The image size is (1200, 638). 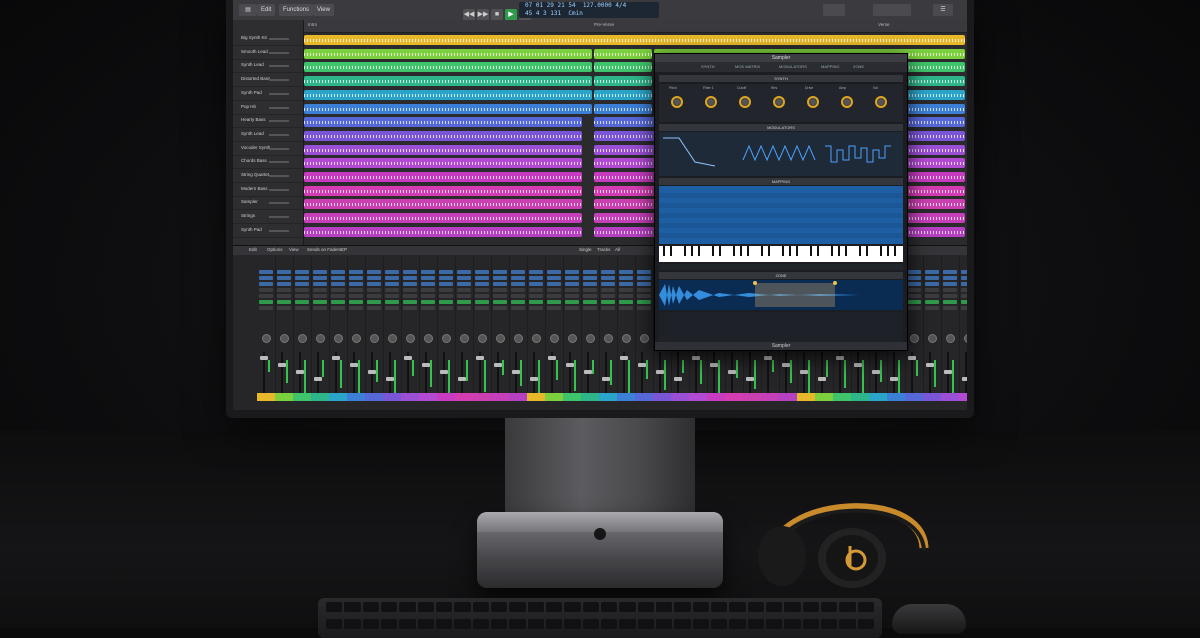 I want to click on tab-mod-matrix: MOD MATRIX, so click(x=747, y=66).